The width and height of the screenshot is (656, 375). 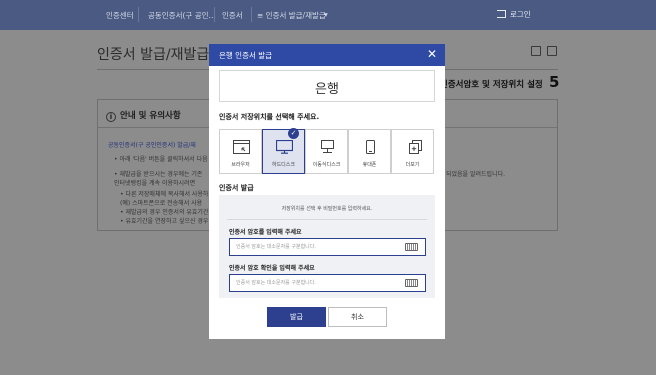 I want to click on phone-icon, so click(x=370, y=147).